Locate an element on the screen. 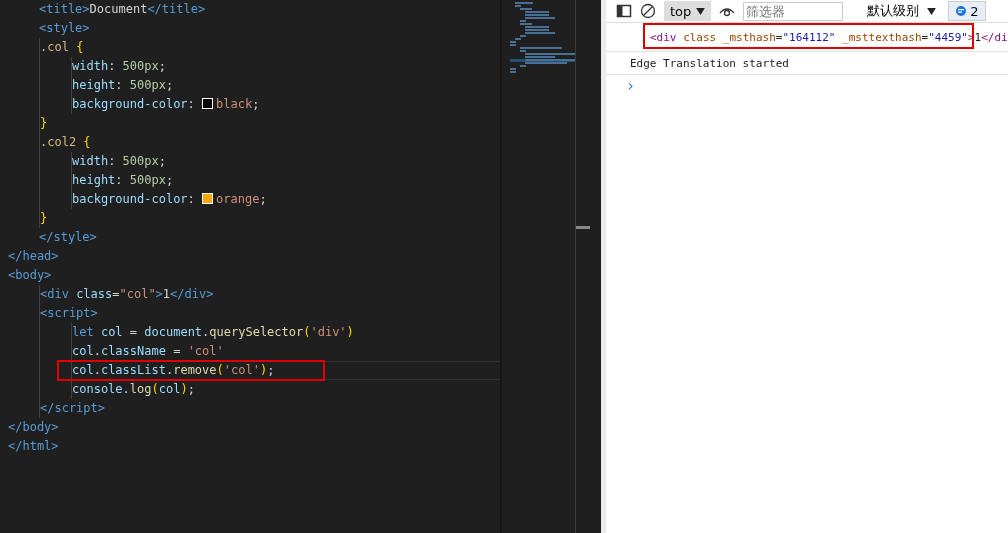 This screenshot has height=533, width=1008. code-line: col.classList.remove('col'); is located at coordinates (173, 370).